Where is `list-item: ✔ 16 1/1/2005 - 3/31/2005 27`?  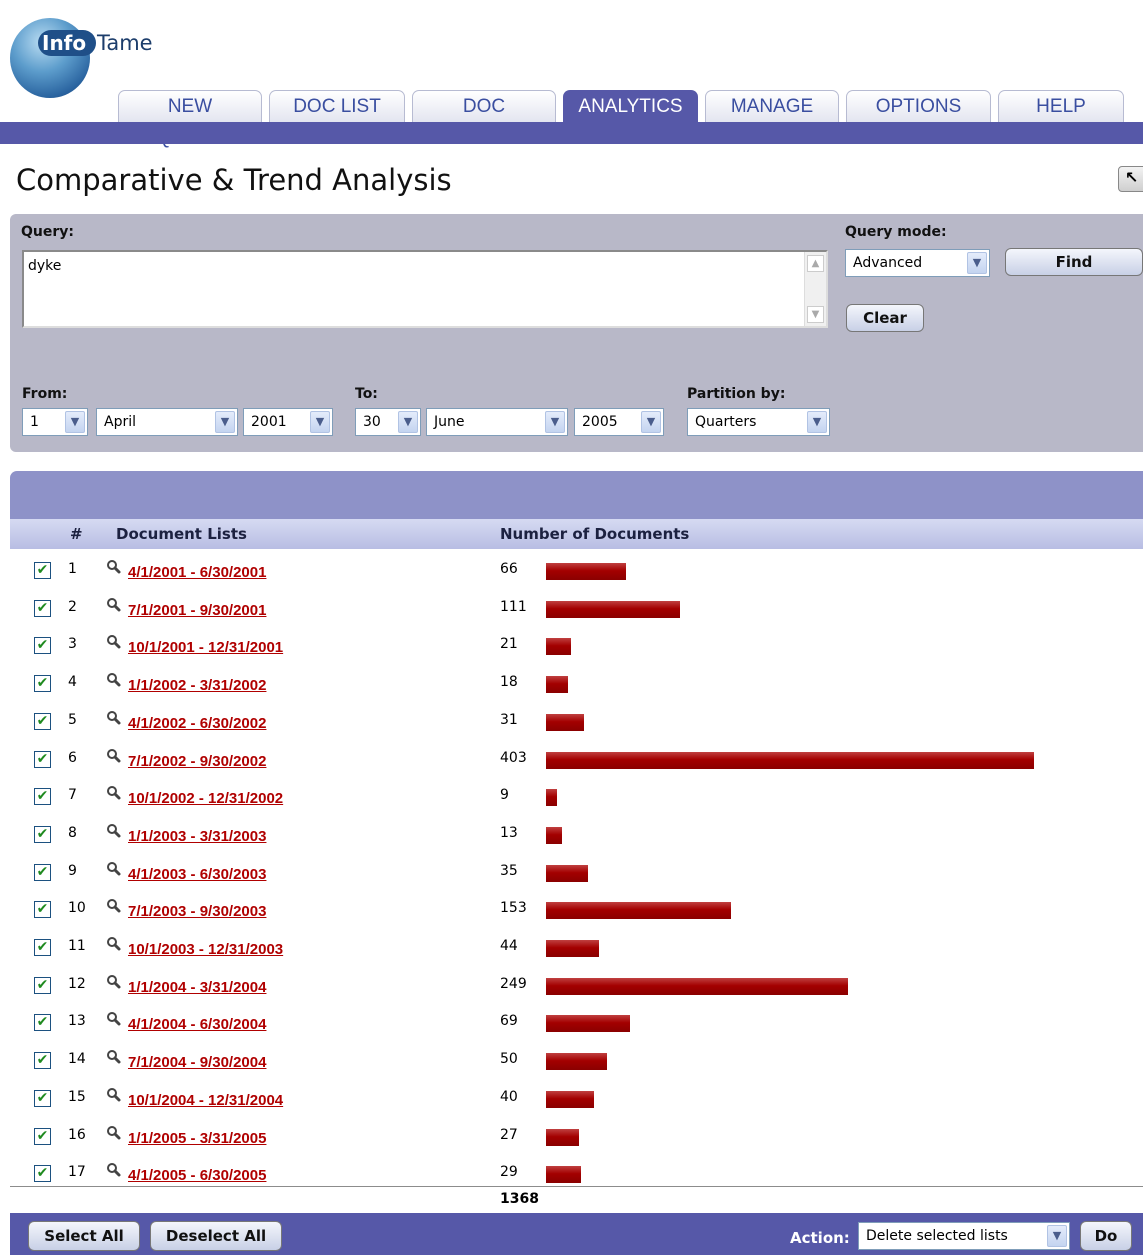 list-item: ✔ 16 1/1/2005 - 3/31/2005 27 is located at coordinates (571, 1135).